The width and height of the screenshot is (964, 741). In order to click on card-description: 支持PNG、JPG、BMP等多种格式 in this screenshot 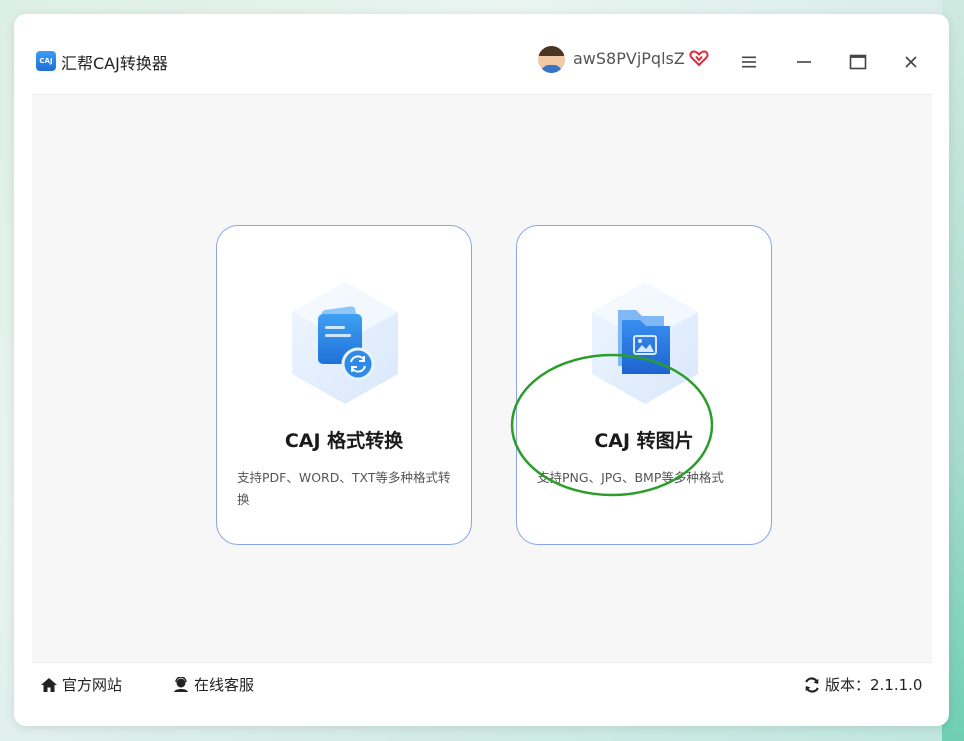, I will do `click(630, 477)`.